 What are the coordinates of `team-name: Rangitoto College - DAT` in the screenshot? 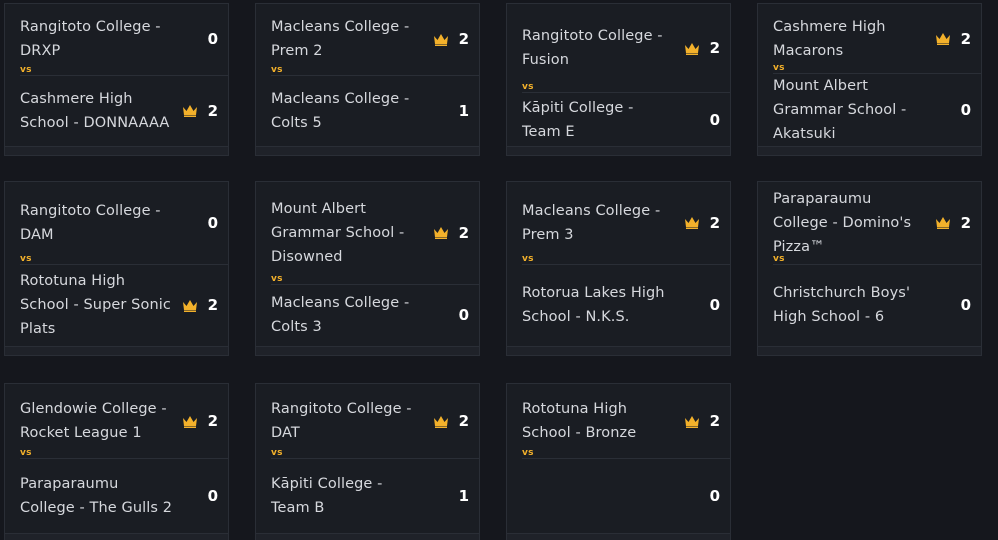 It's located at (341, 421).